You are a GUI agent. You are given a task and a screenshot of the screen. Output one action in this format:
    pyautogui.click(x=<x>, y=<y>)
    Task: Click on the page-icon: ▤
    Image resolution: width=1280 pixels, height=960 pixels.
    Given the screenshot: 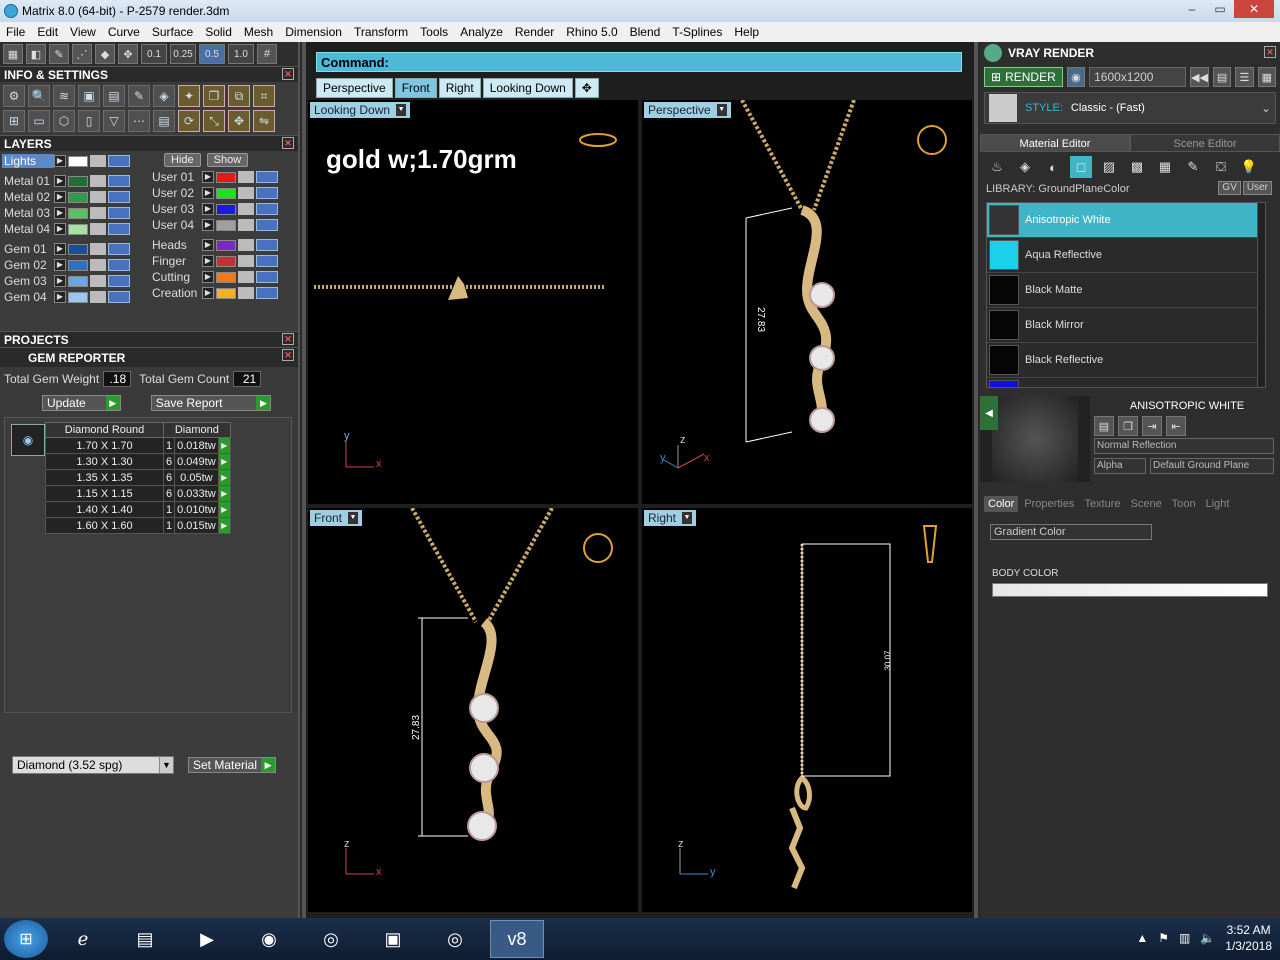 What is the action you would take?
    pyautogui.click(x=164, y=121)
    